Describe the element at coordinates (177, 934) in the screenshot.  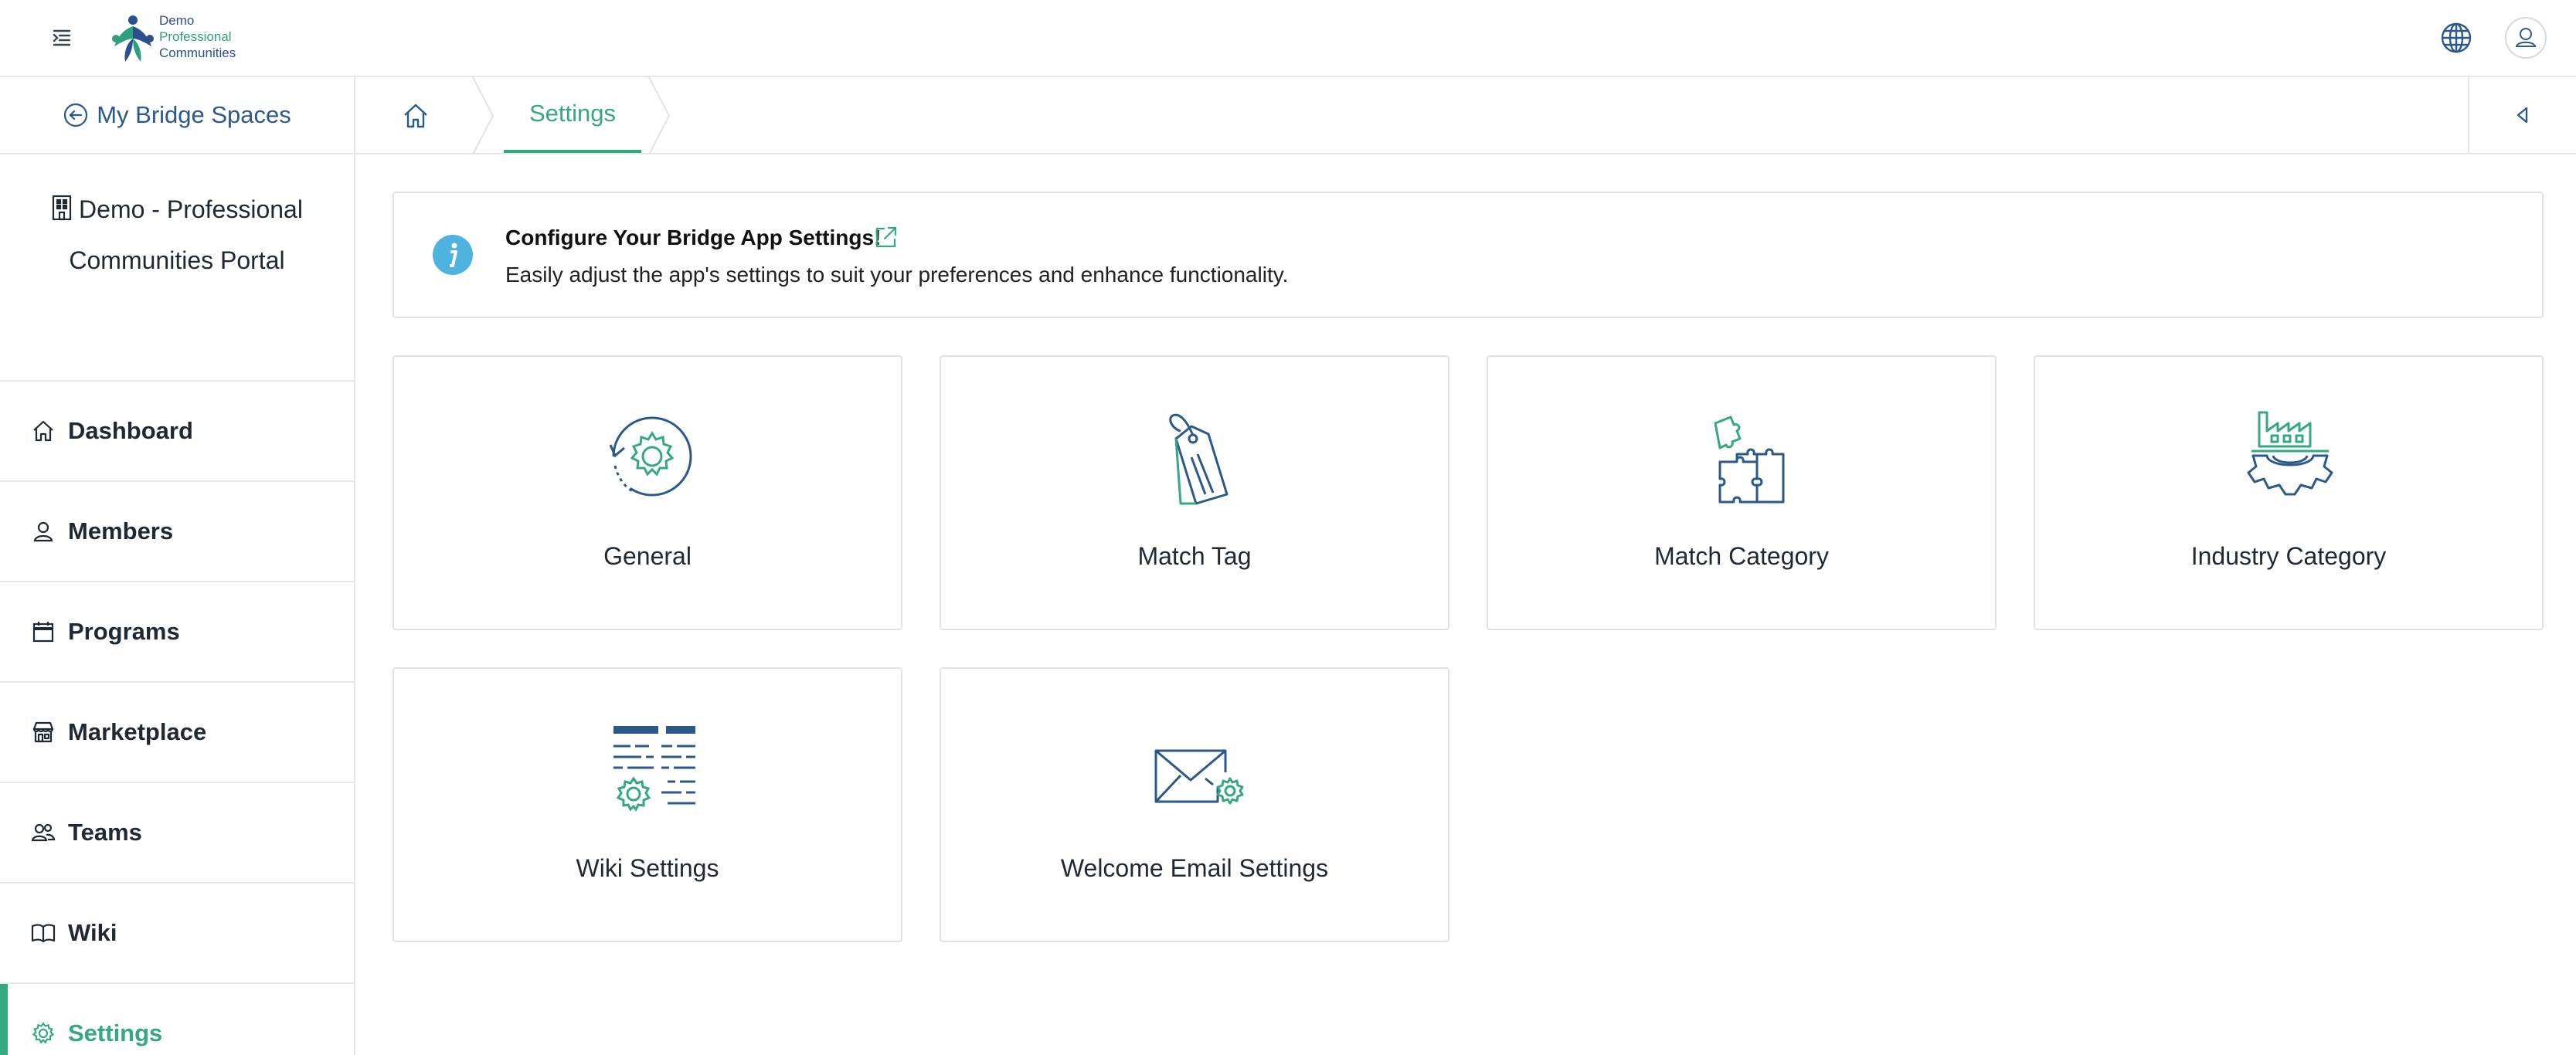
I see `sidebar-item-wiki: Wiki` at that location.